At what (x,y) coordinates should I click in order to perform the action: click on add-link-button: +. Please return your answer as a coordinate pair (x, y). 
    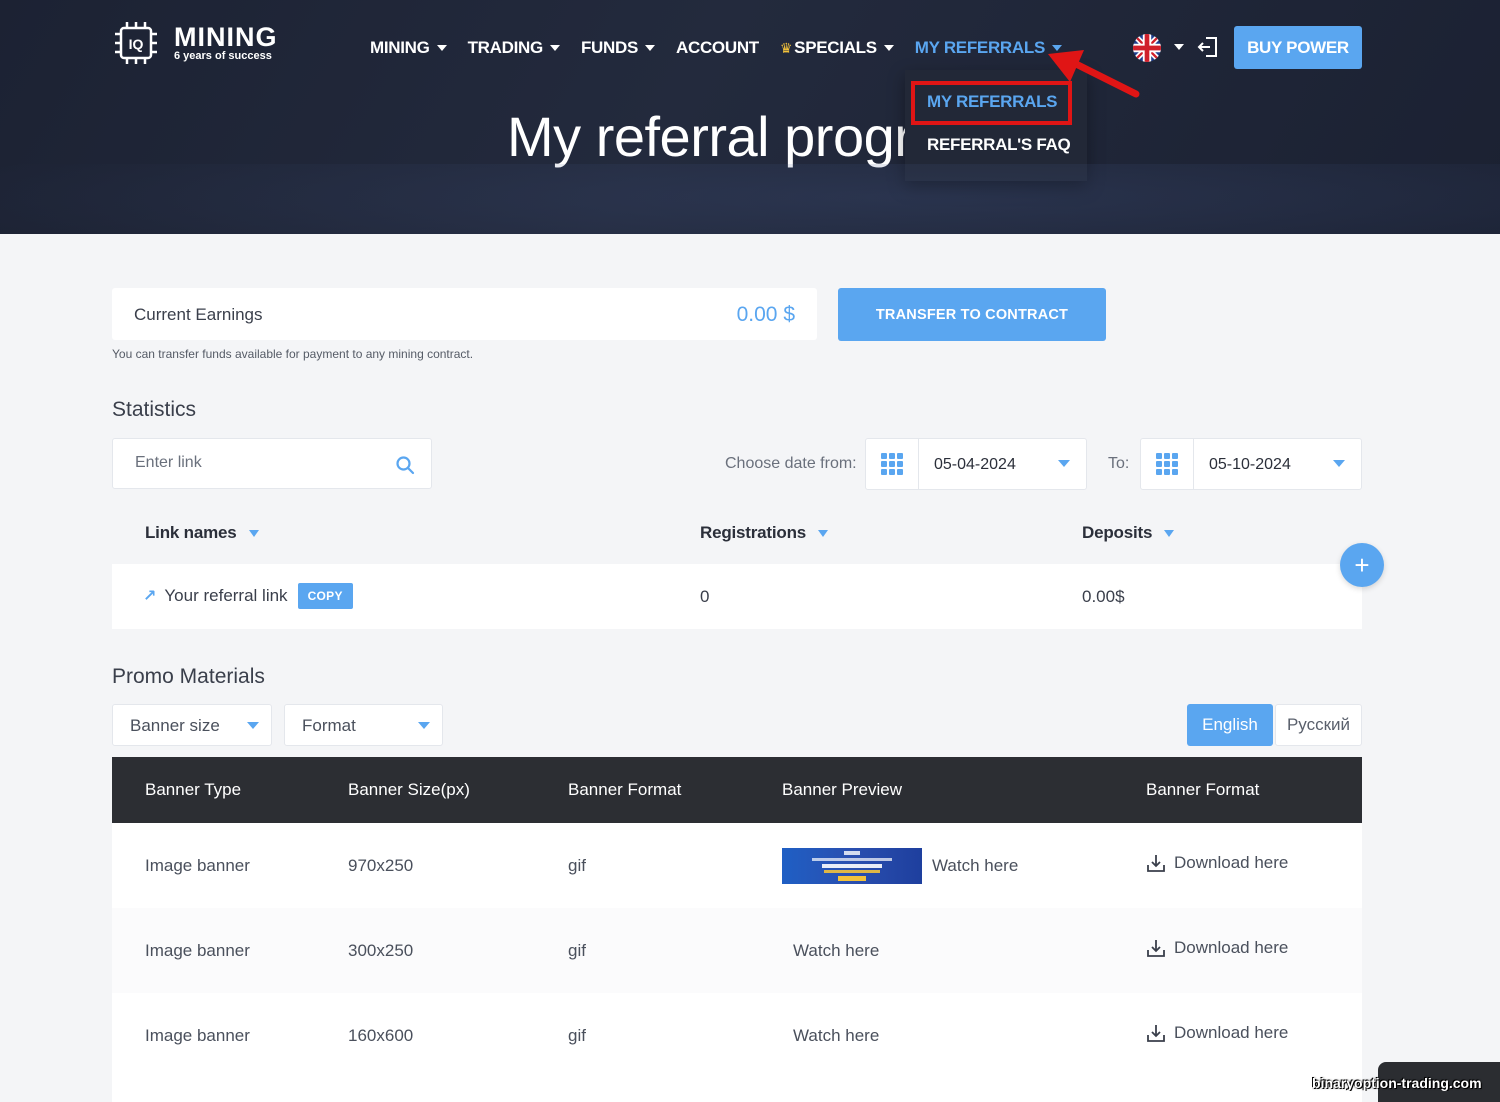
    Looking at the image, I should click on (1362, 565).